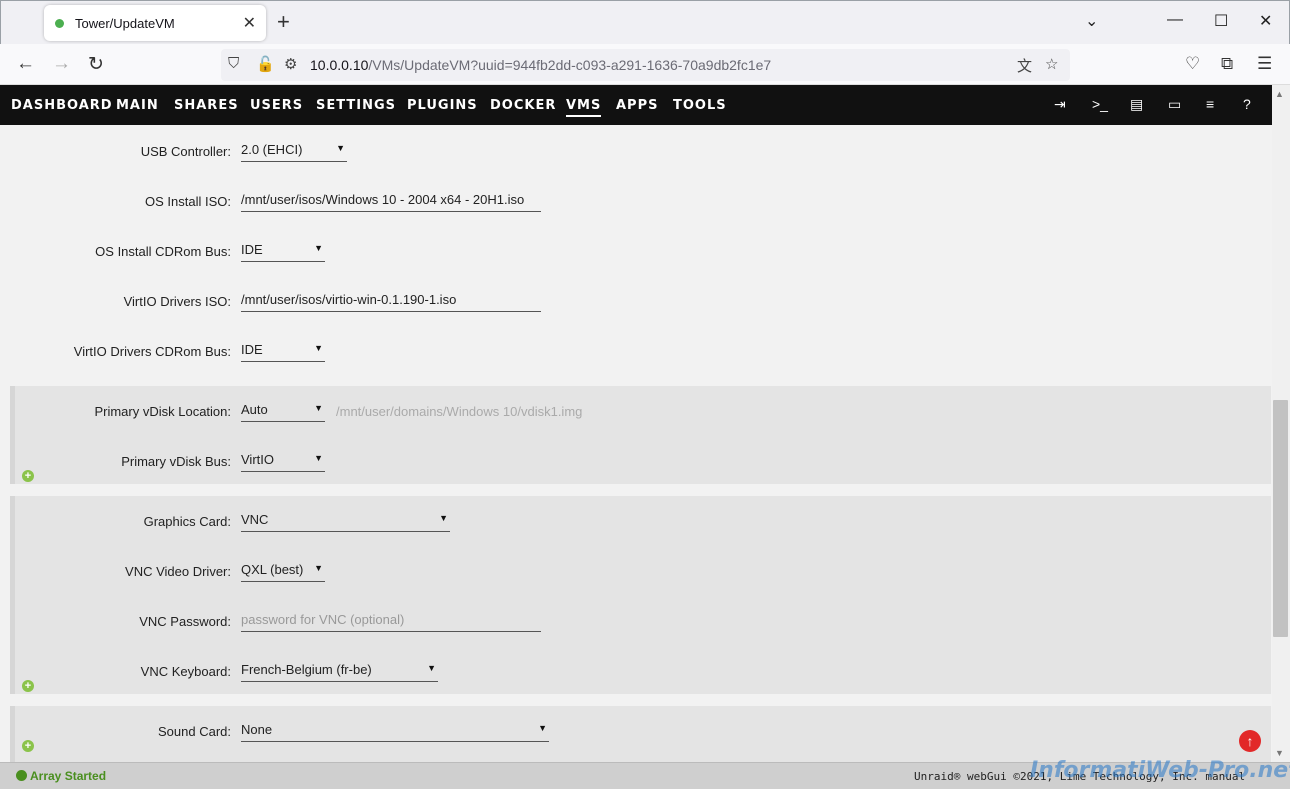 The width and height of the screenshot is (1290, 789). I want to click on array-status-text: Array Started, so click(68, 776).